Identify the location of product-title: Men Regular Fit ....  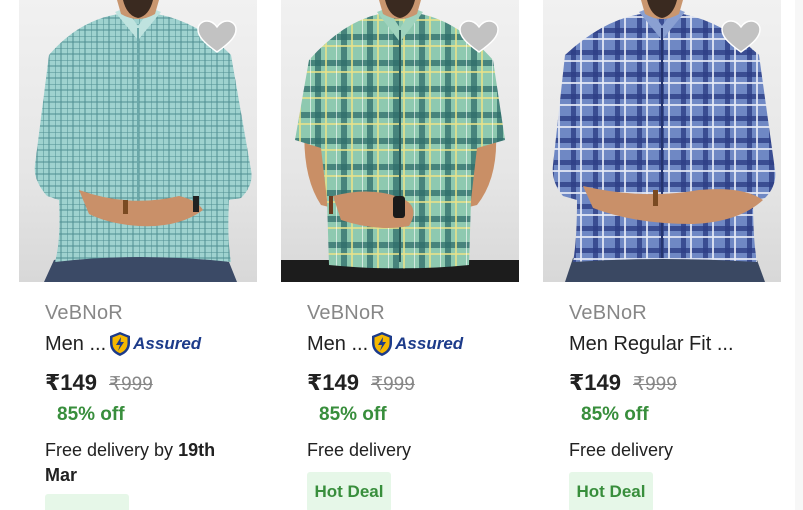
(651, 344).